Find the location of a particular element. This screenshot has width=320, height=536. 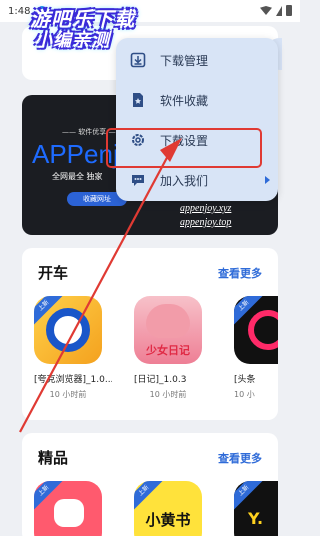

watermark: 游吧乐下载 小编亲测 is located at coordinates (82, 30).